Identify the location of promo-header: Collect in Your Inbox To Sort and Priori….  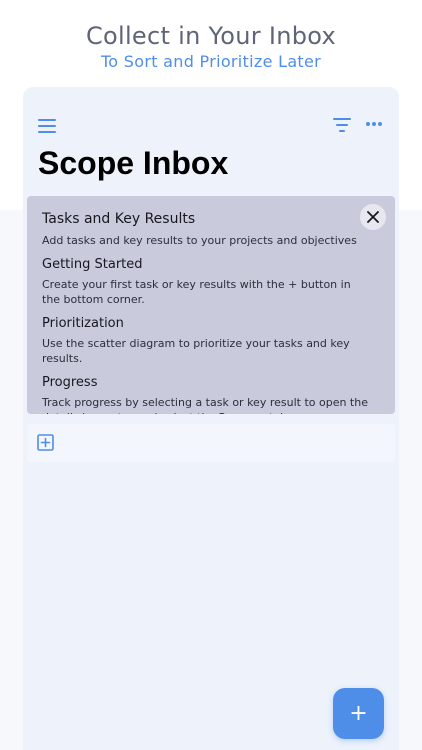
(211, 47).